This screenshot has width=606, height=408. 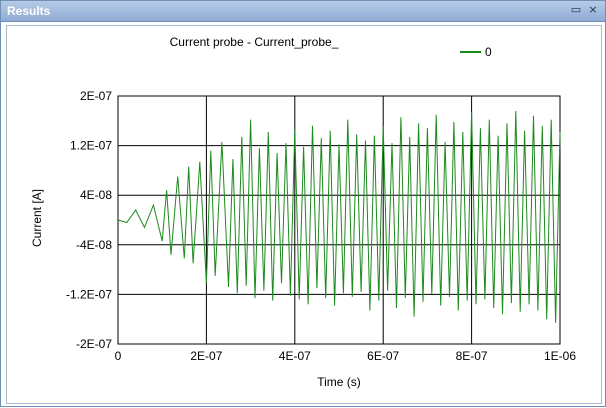 What do you see at coordinates (29, 11) in the screenshot?
I see `window-title: Results` at bounding box center [29, 11].